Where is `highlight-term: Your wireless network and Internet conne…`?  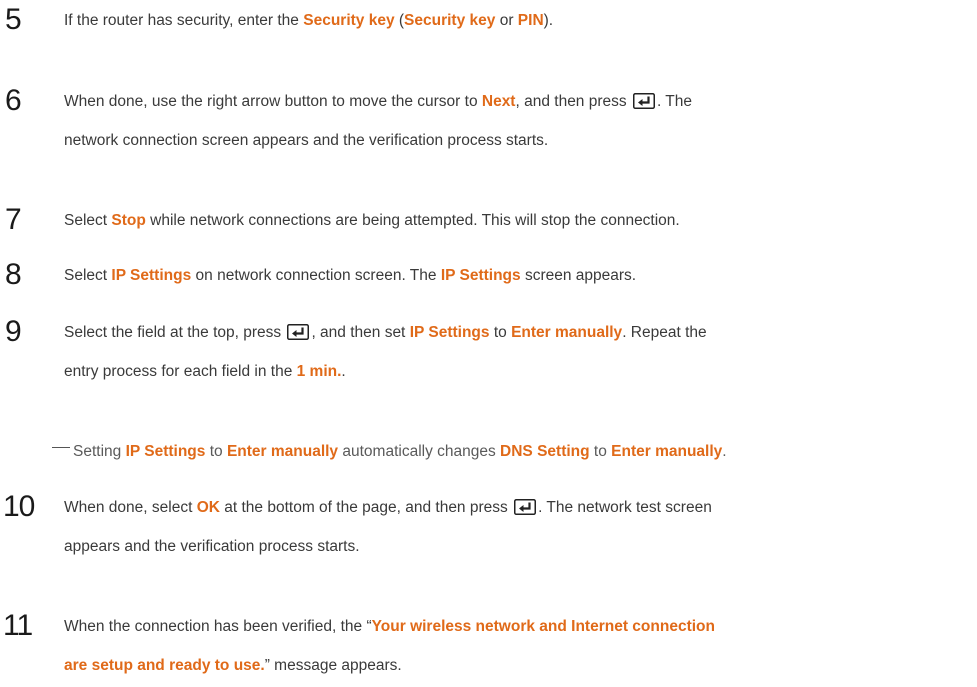 highlight-term: Your wireless network and Internet conne… is located at coordinates (543, 626).